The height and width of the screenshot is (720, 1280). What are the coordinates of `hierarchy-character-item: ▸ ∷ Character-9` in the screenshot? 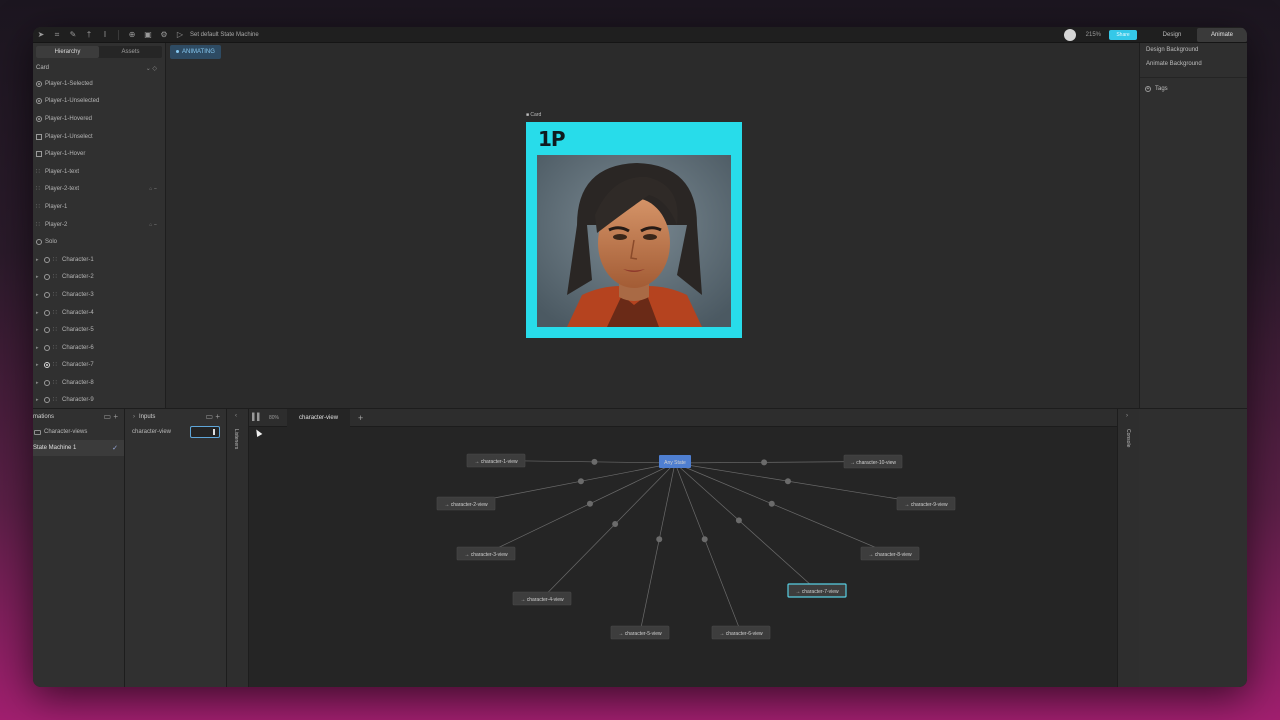 It's located at (99, 400).